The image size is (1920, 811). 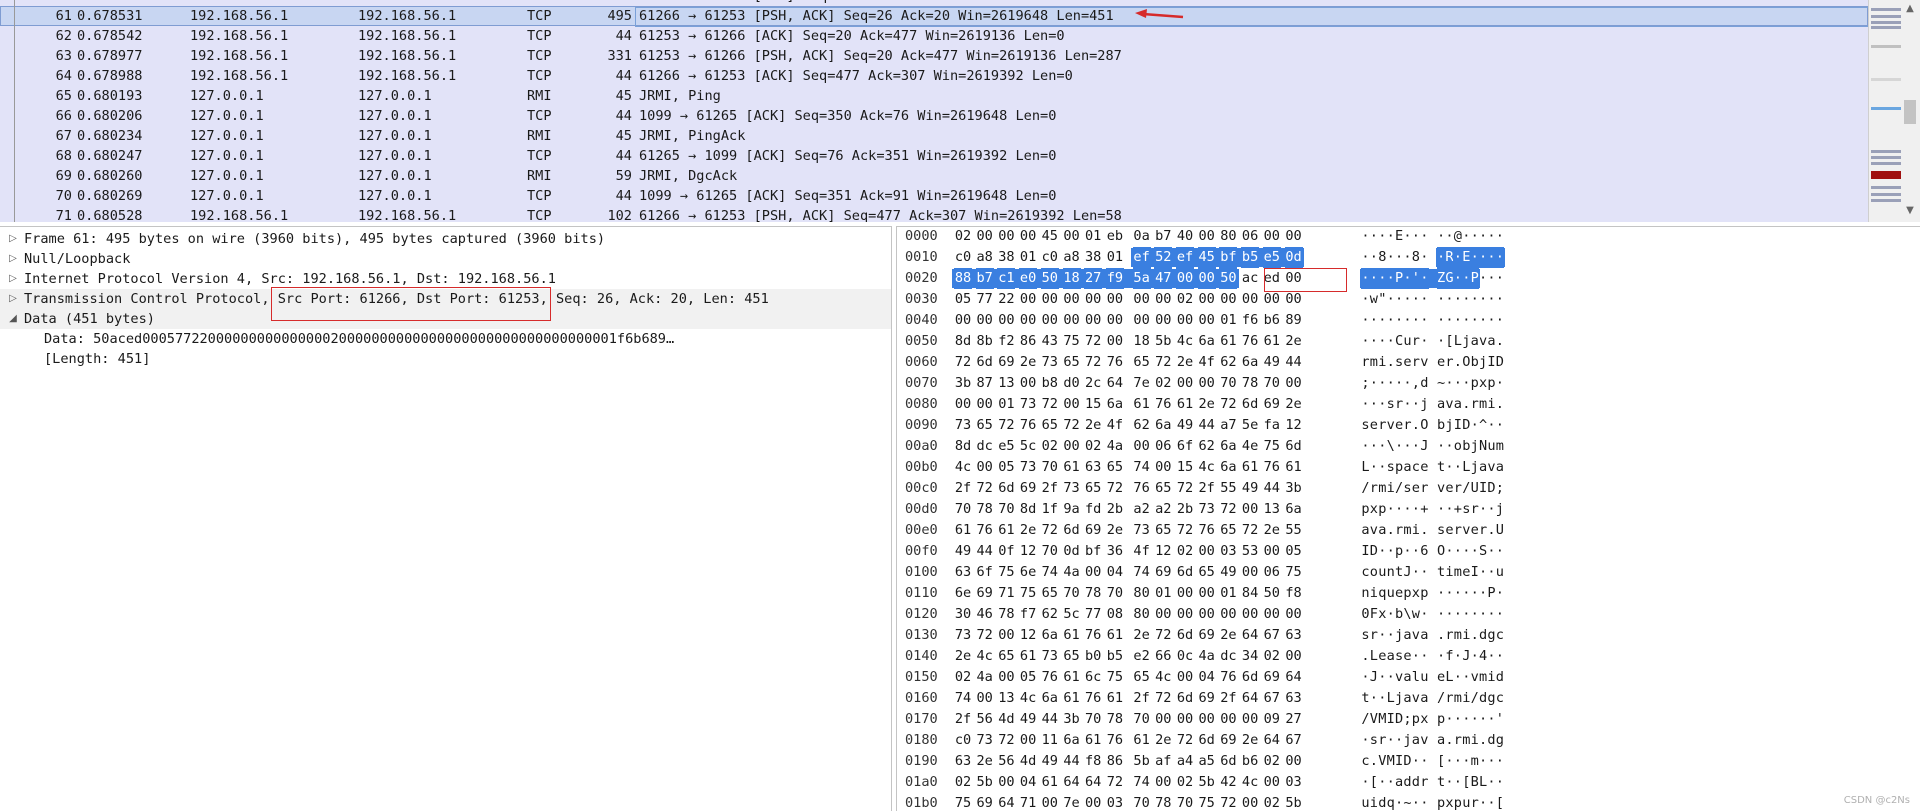 What do you see at coordinates (1294, 782) in the screenshot?
I see `hex-byte: 03` at bounding box center [1294, 782].